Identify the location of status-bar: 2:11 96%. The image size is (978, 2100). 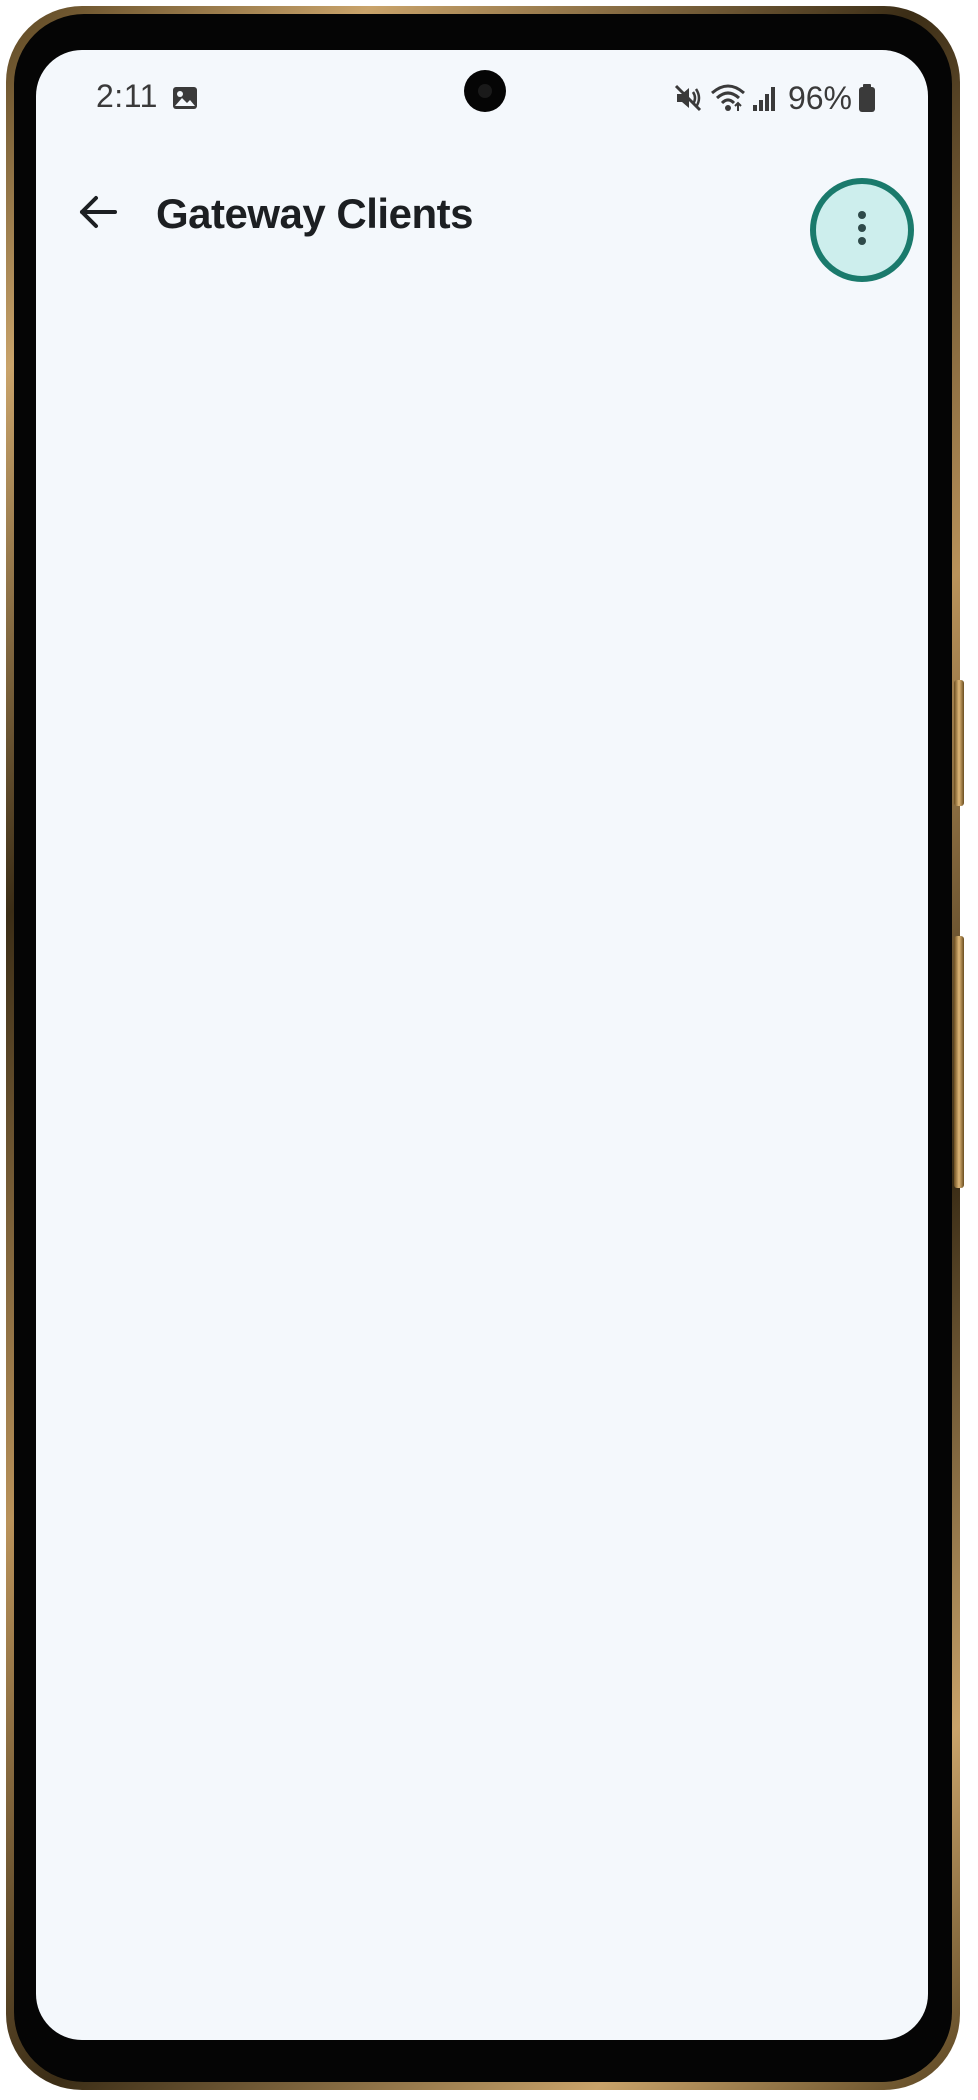
(482, 100).